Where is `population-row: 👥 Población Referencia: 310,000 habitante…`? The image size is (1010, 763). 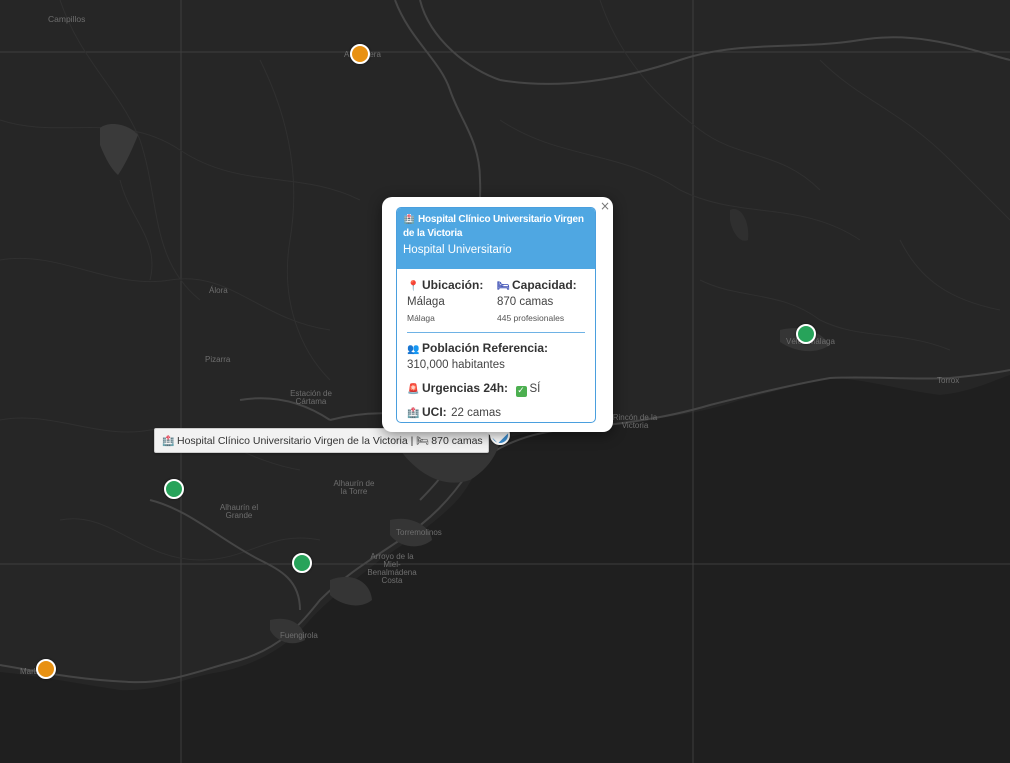
population-row: 👥 Población Referencia: 310,000 habitante… is located at coordinates (496, 357).